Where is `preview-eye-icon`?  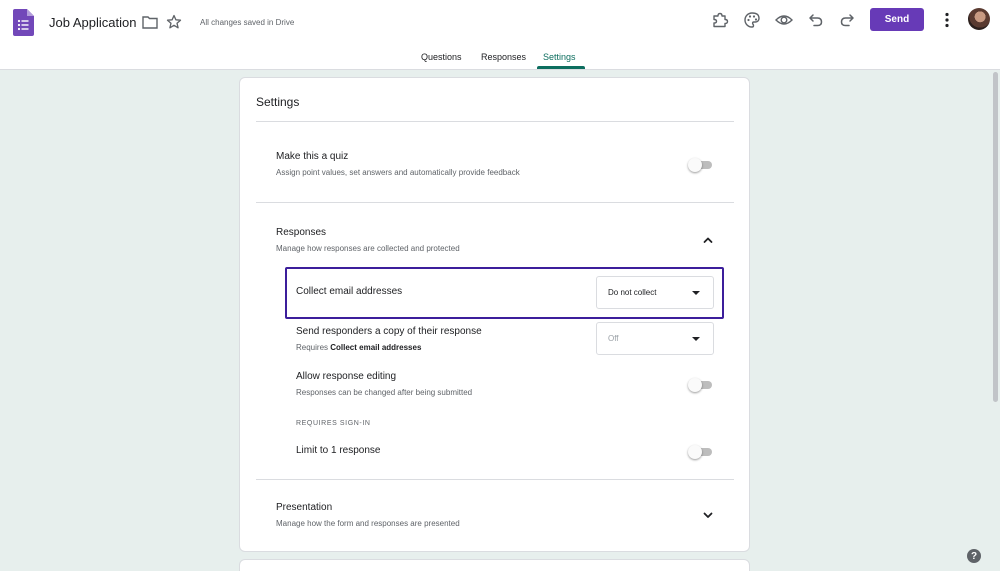 preview-eye-icon is located at coordinates (784, 20).